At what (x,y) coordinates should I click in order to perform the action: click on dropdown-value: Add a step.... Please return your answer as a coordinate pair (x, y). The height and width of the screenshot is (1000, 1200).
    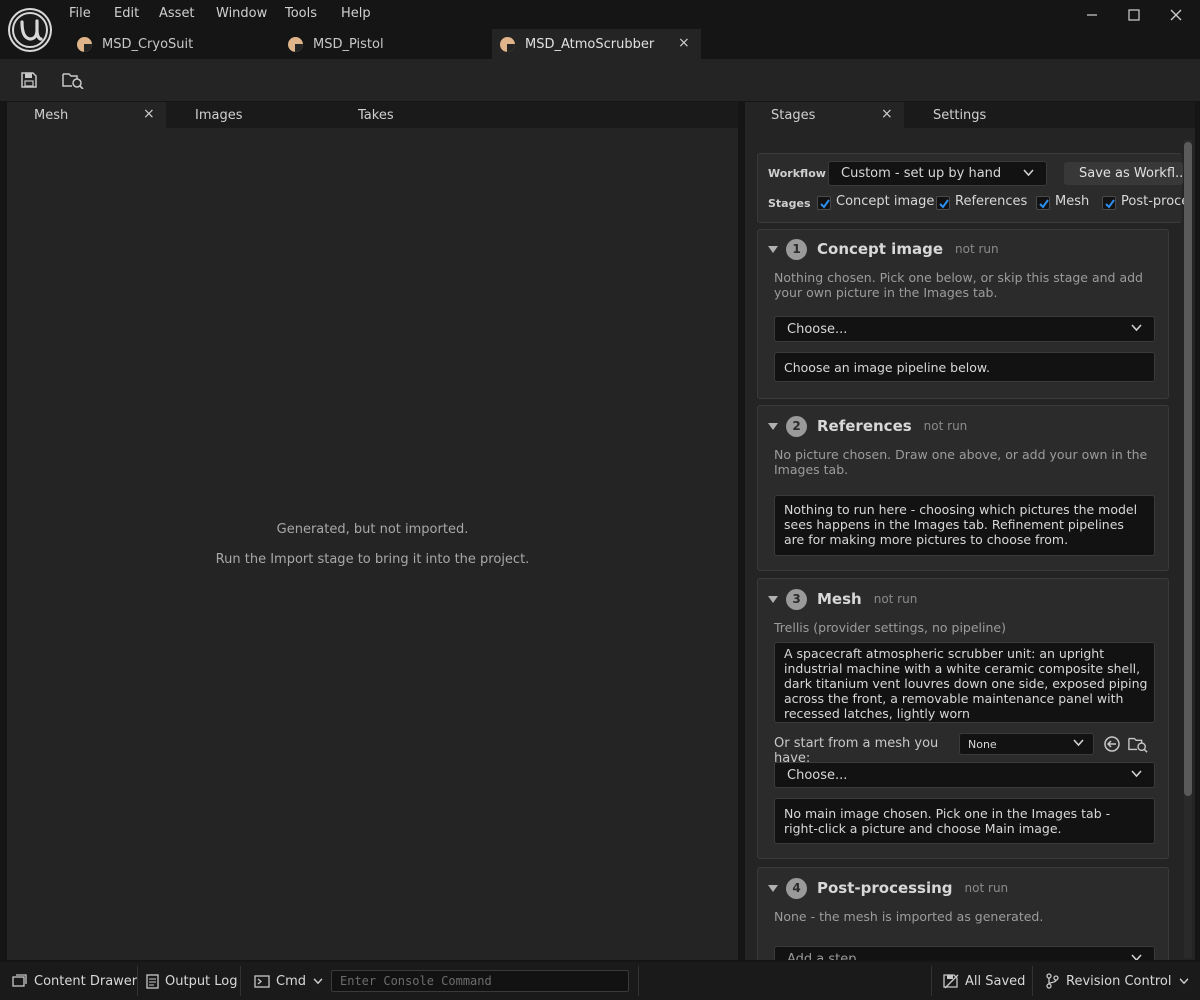
    Looking at the image, I should click on (828, 956).